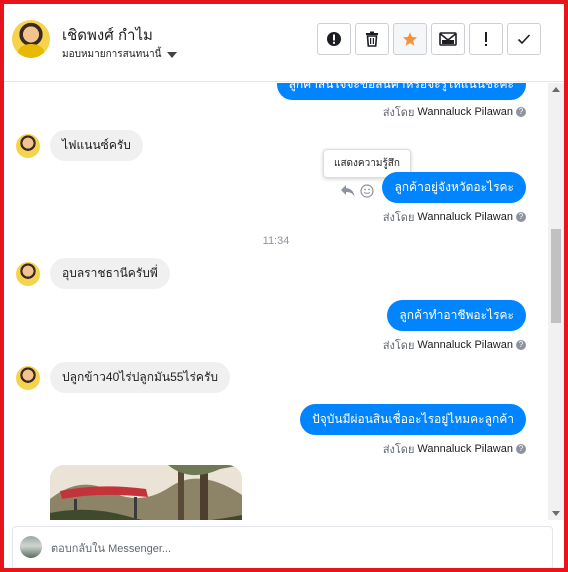 The height and width of the screenshot is (572, 568). I want to click on outgoing-message: ลูกค้าสนใจจะขอสินค้าหรือจะรู้ให้แนนชะคะ, so click(401, 91).